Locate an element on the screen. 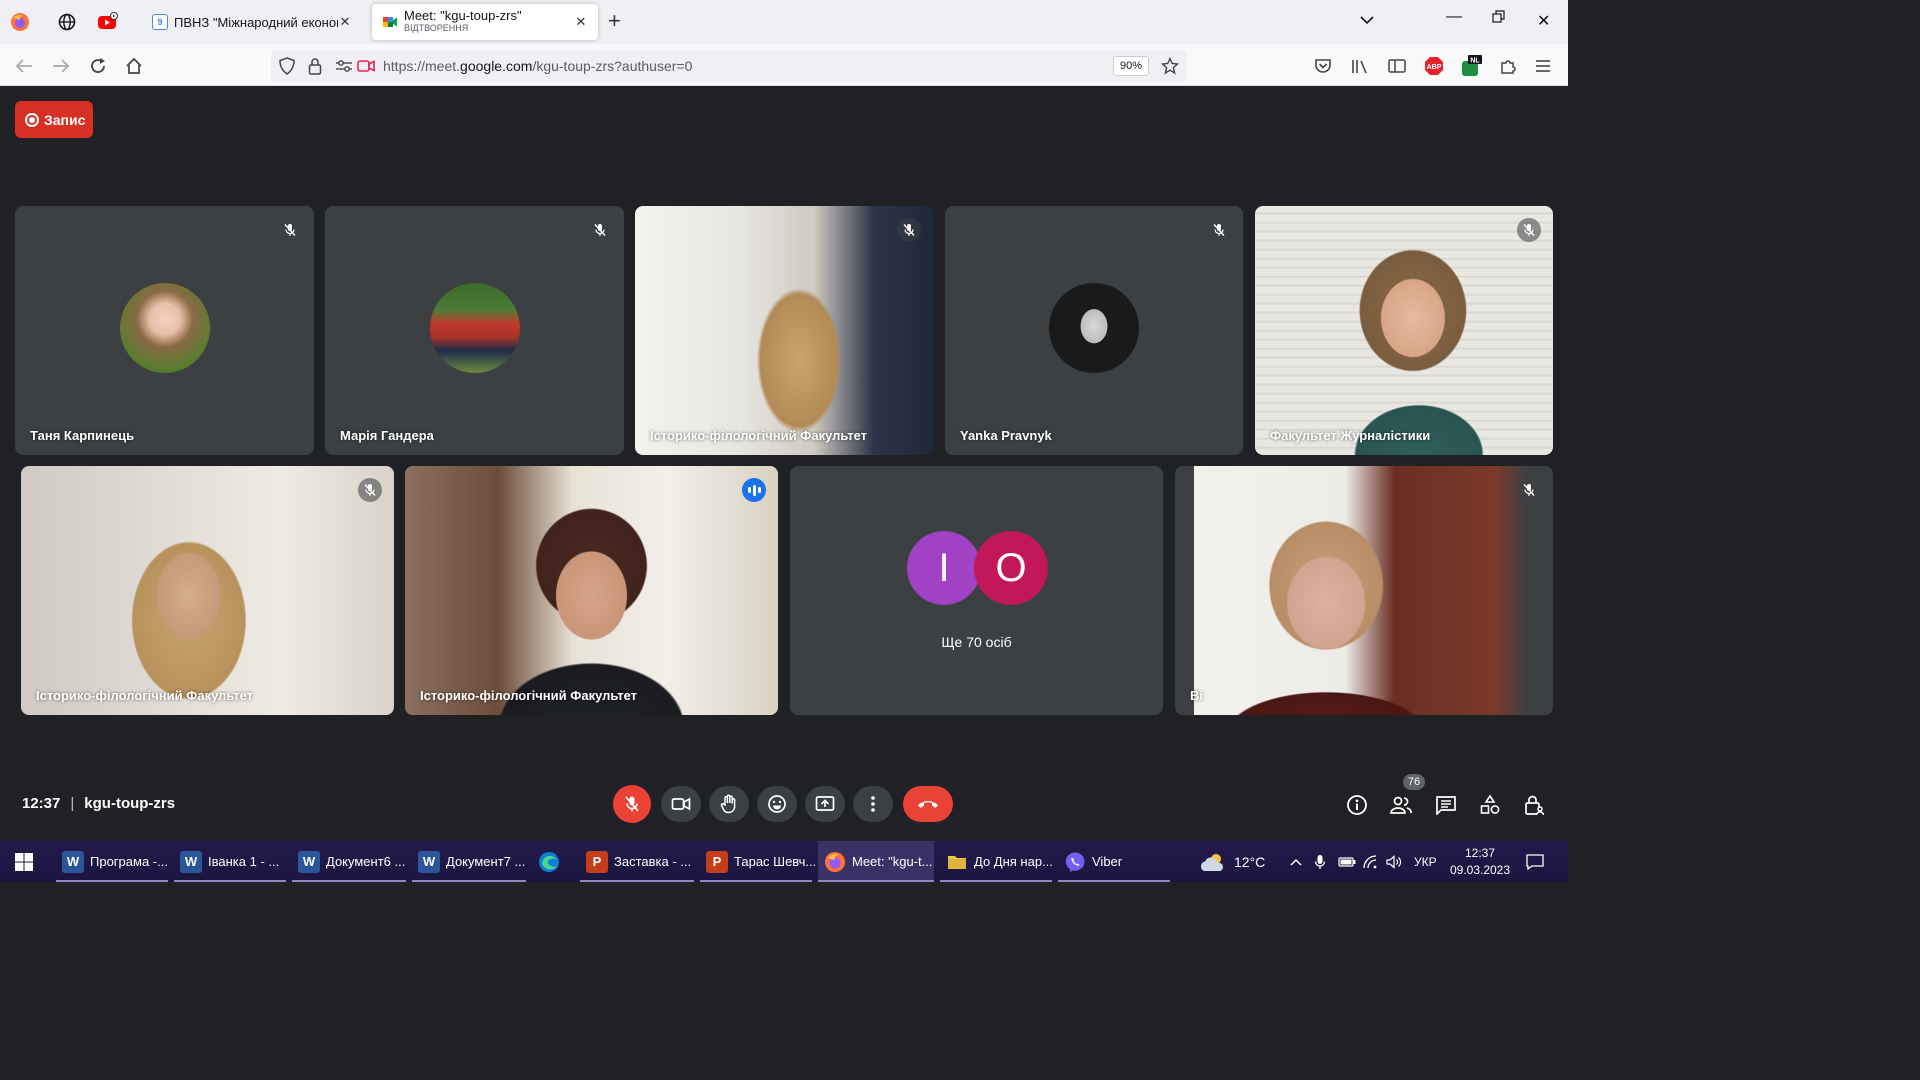  recording-label: Запис is located at coordinates (65, 119).